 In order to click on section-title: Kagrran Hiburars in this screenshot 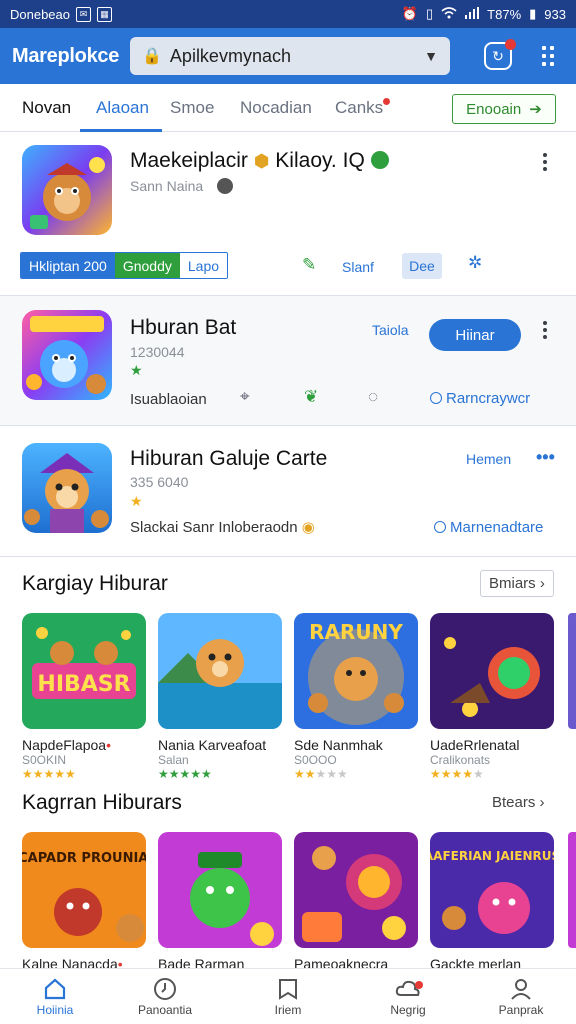, I will do `click(102, 802)`.